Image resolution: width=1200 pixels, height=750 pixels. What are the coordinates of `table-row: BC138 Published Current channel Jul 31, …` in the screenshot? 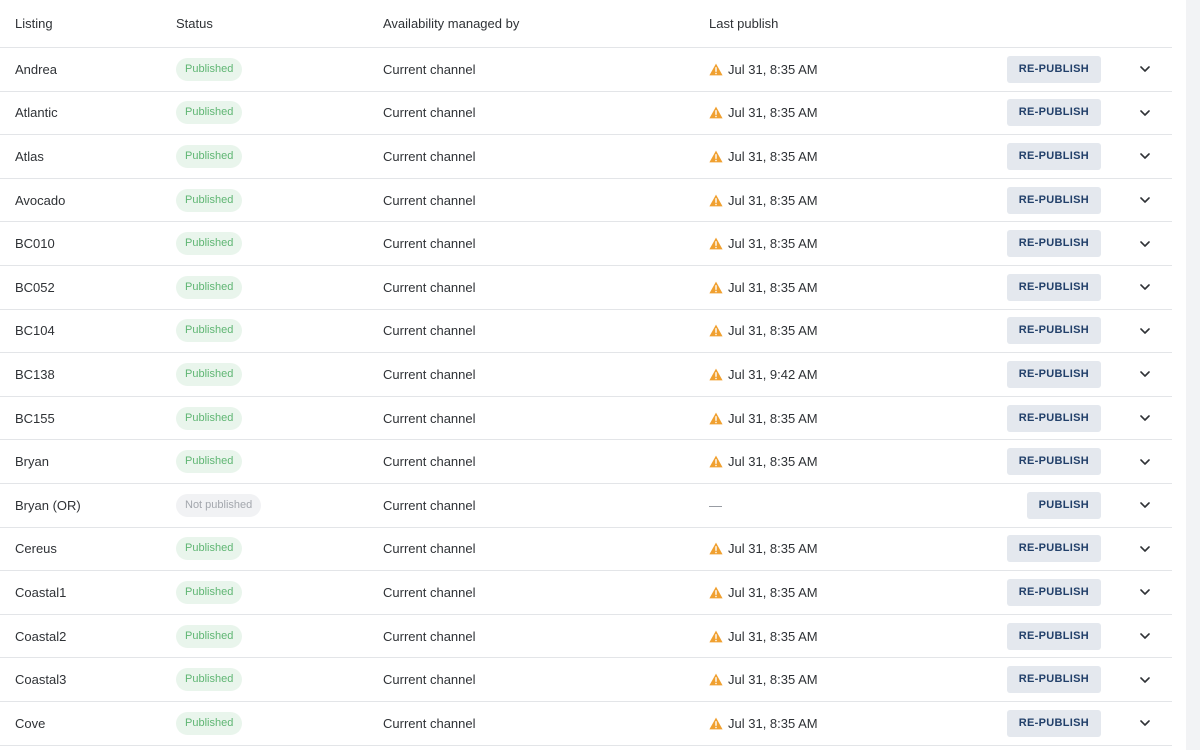 It's located at (586, 375).